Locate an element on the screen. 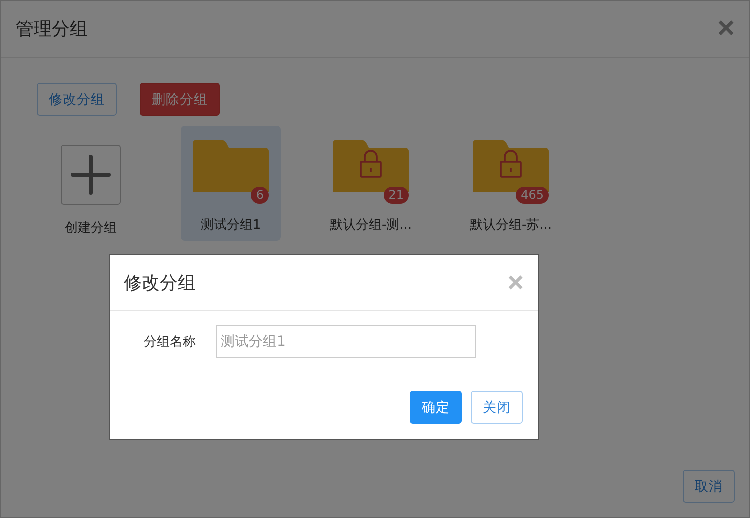 The height and width of the screenshot is (518, 750). count-badge: 465 is located at coordinates (532, 195).